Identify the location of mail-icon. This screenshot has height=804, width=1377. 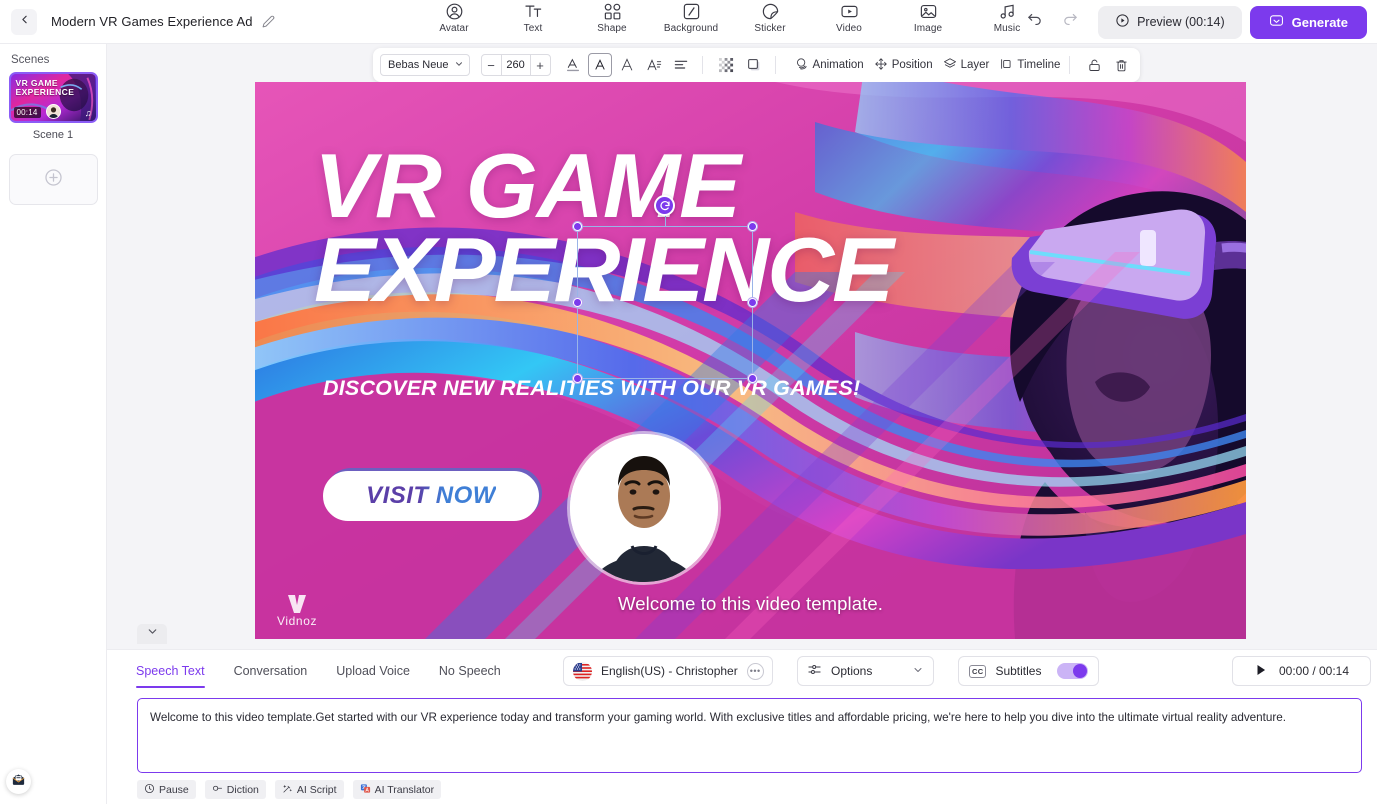
(18, 782).